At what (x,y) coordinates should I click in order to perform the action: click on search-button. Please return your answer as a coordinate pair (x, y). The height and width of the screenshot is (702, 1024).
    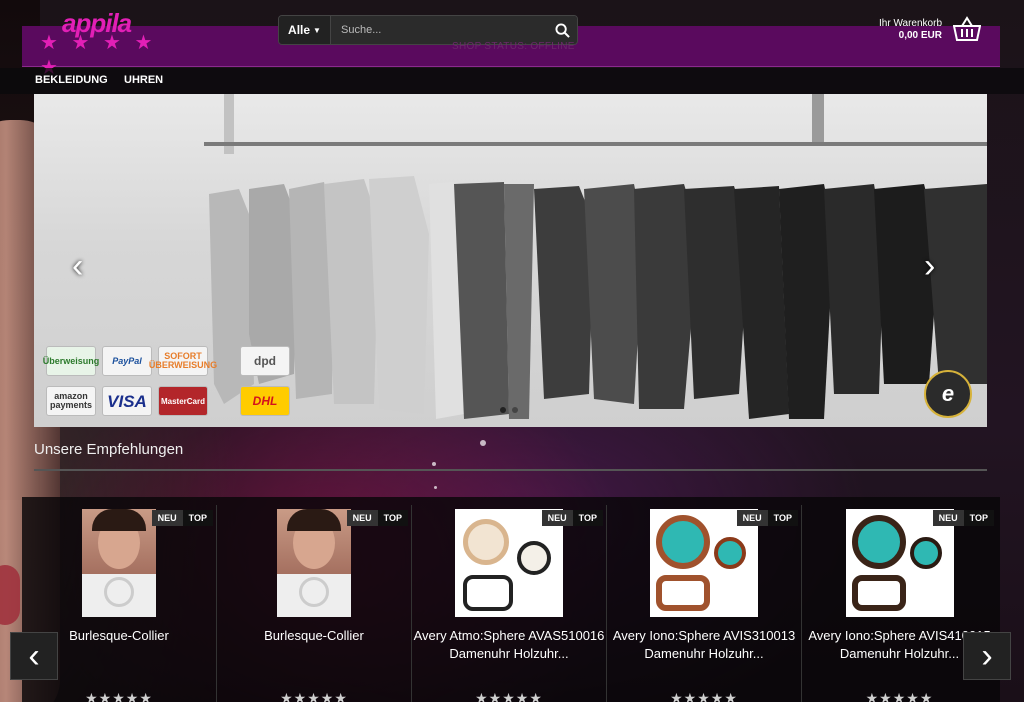
    Looking at the image, I should click on (562, 30).